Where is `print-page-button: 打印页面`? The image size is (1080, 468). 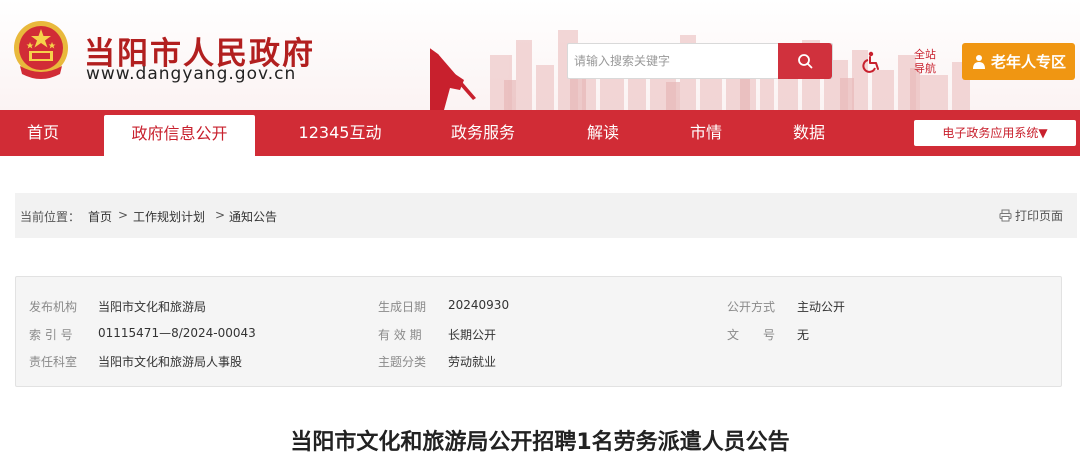 print-page-button: 打印页面 is located at coordinates (1031, 215).